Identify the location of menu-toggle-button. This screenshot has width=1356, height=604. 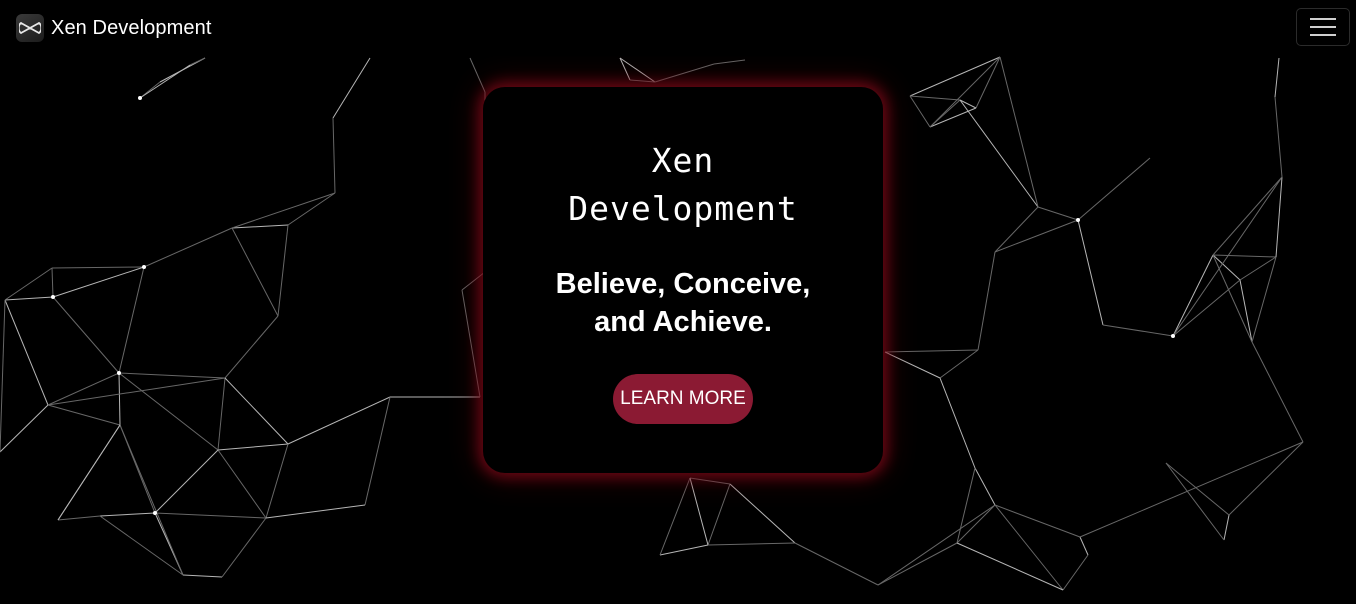
(1323, 27).